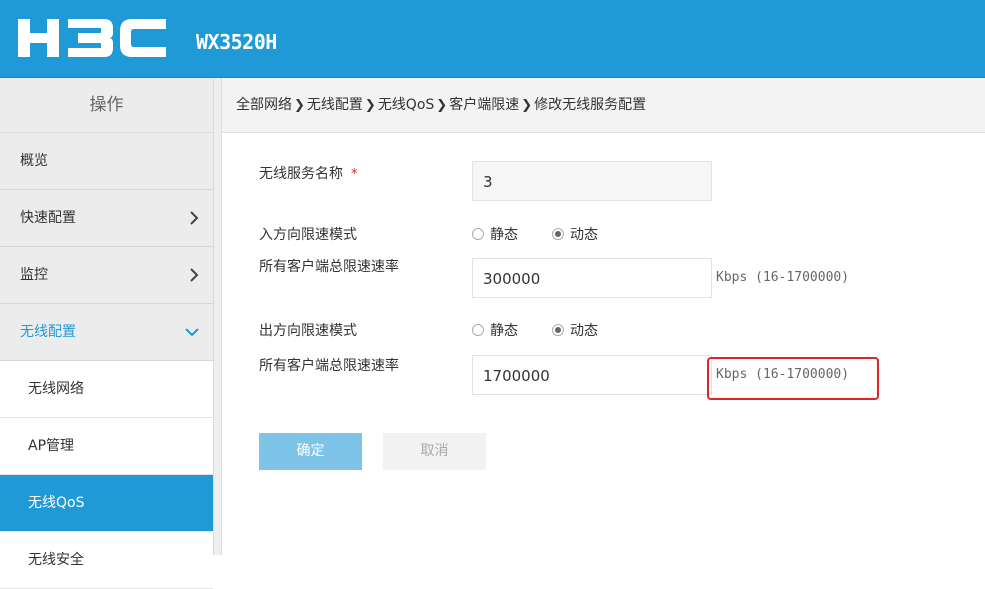  I want to click on confirm-button: 确定, so click(310, 451).